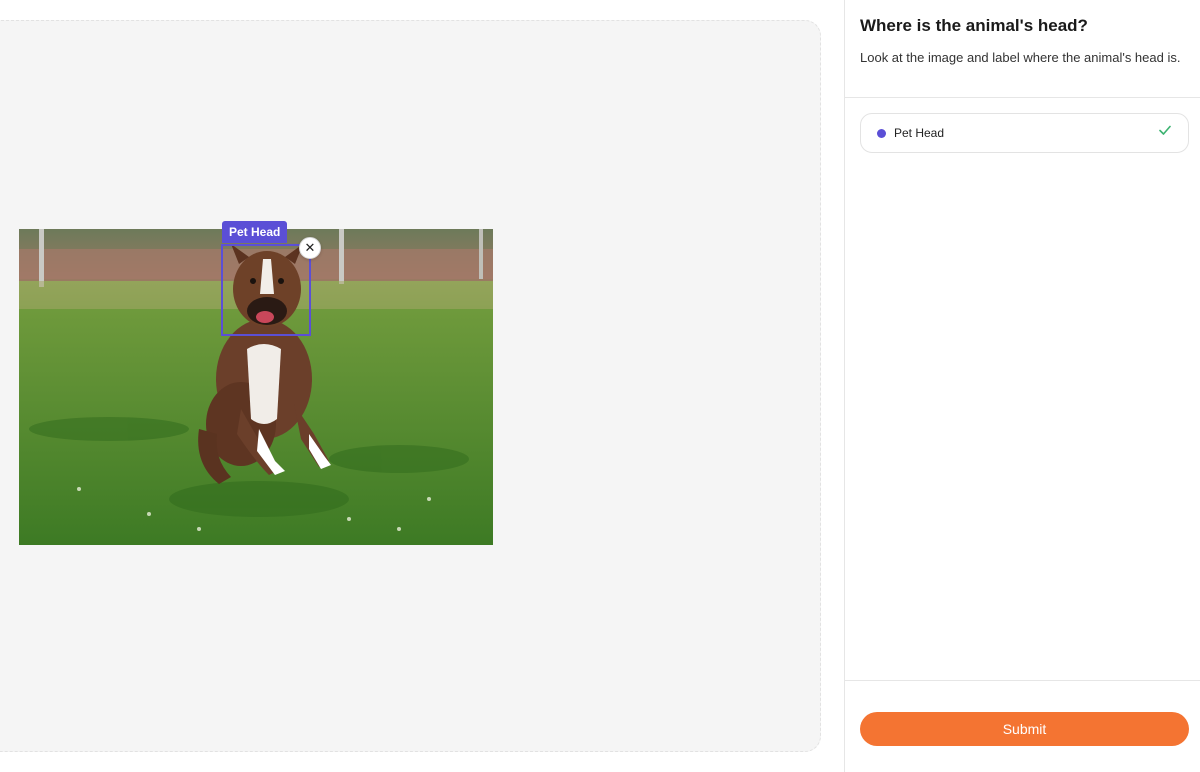 Image resolution: width=1200 pixels, height=772 pixels. I want to click on label-color-dot, so click(881, 133).